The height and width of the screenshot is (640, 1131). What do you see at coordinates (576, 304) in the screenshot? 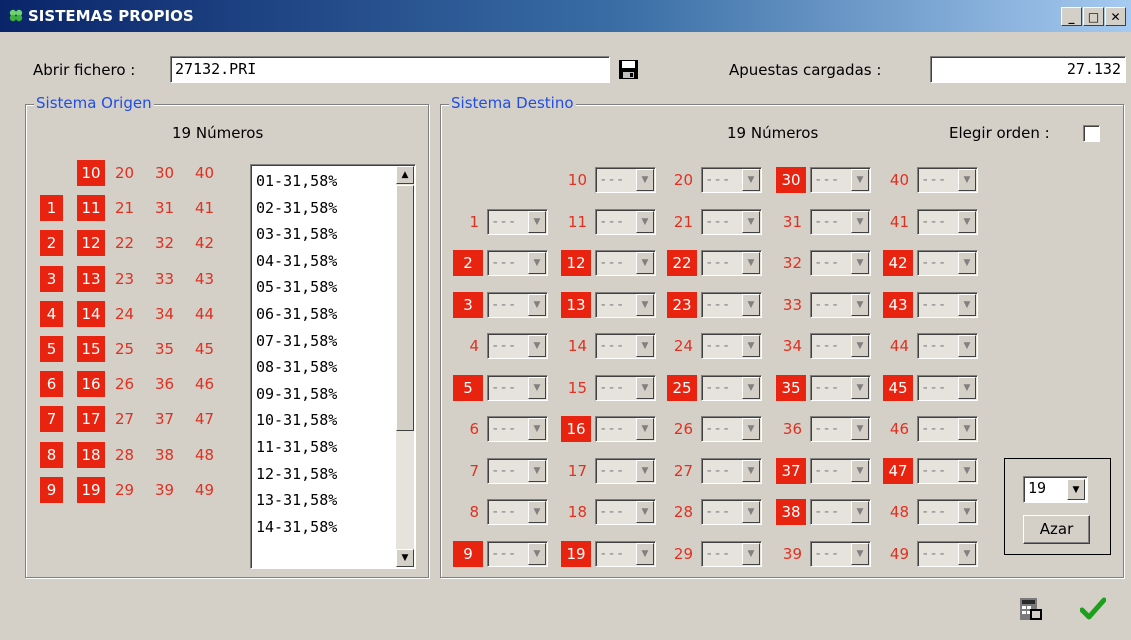
I see `destino-number-13: 13` at bounding box center [576, 304].